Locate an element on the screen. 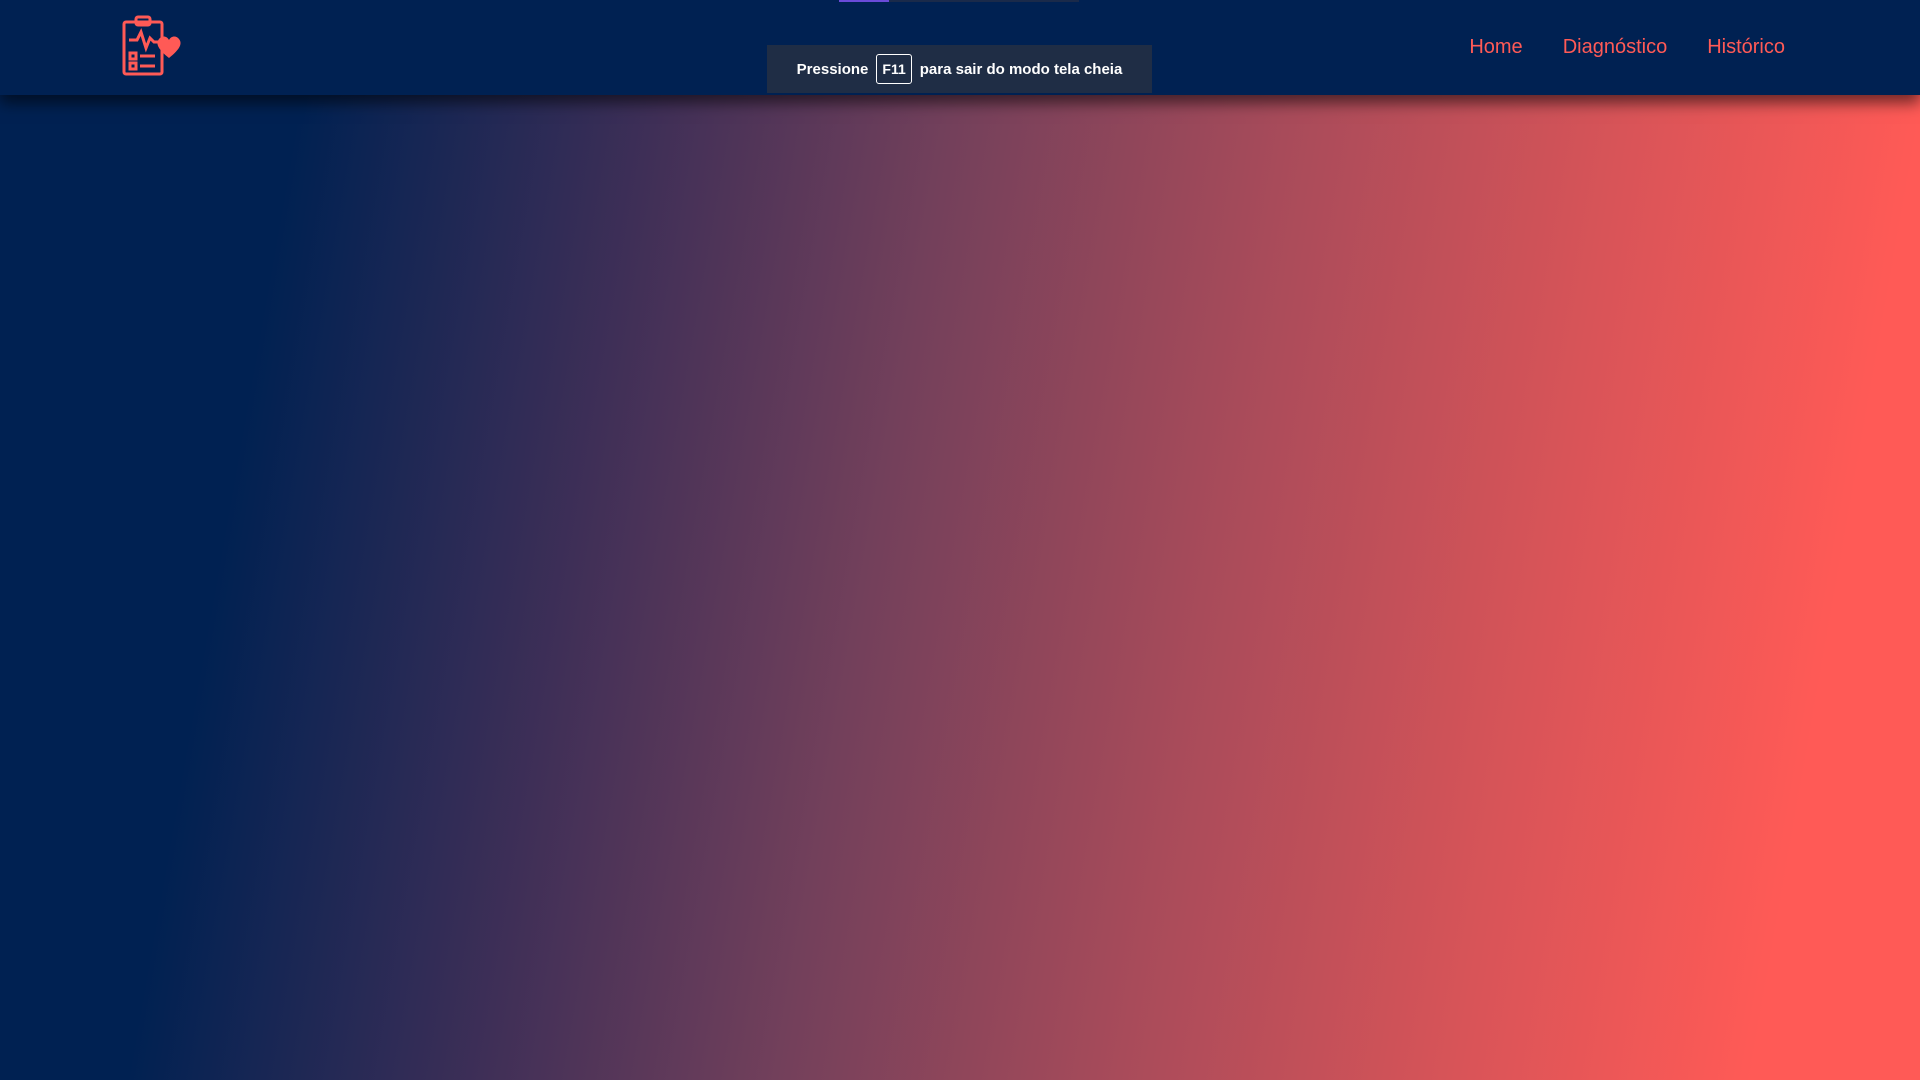 The width and height of the screenshot is (1920, 1080). fullscreen-notice-suffix: para sair do modo tela cheia is located at coordinates (1021, 69).